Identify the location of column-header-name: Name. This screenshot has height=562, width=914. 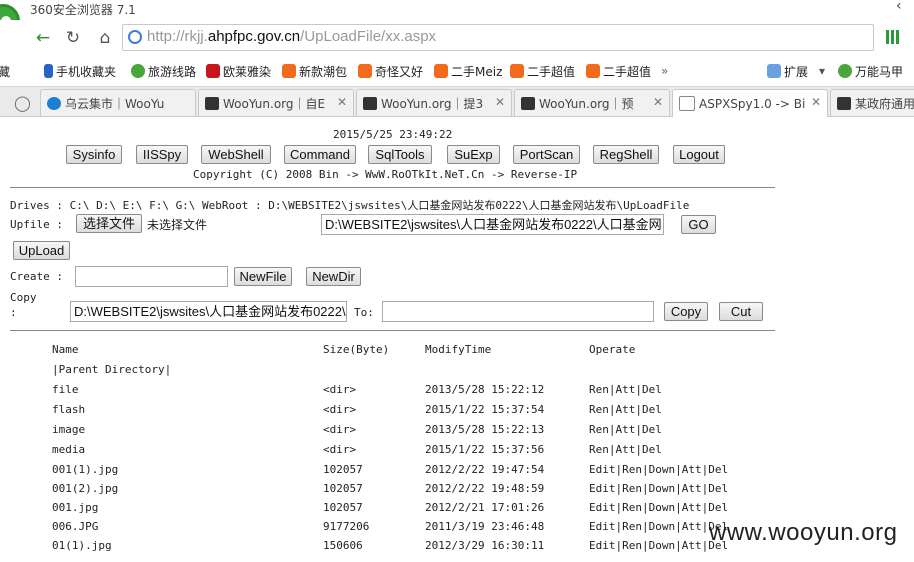
(65, 349).